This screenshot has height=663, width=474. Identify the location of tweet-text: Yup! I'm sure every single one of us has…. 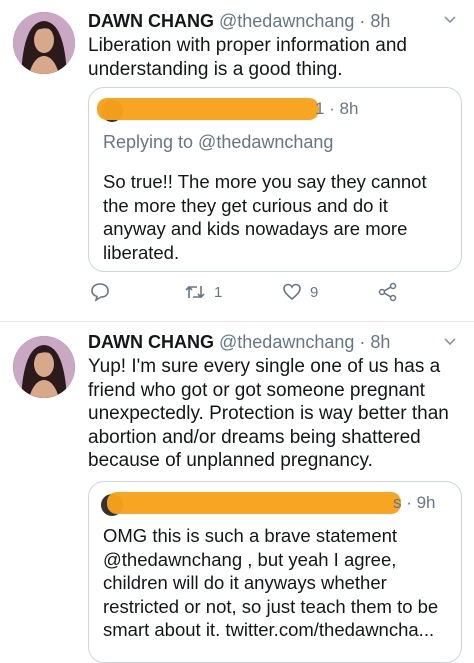
(268, 413).